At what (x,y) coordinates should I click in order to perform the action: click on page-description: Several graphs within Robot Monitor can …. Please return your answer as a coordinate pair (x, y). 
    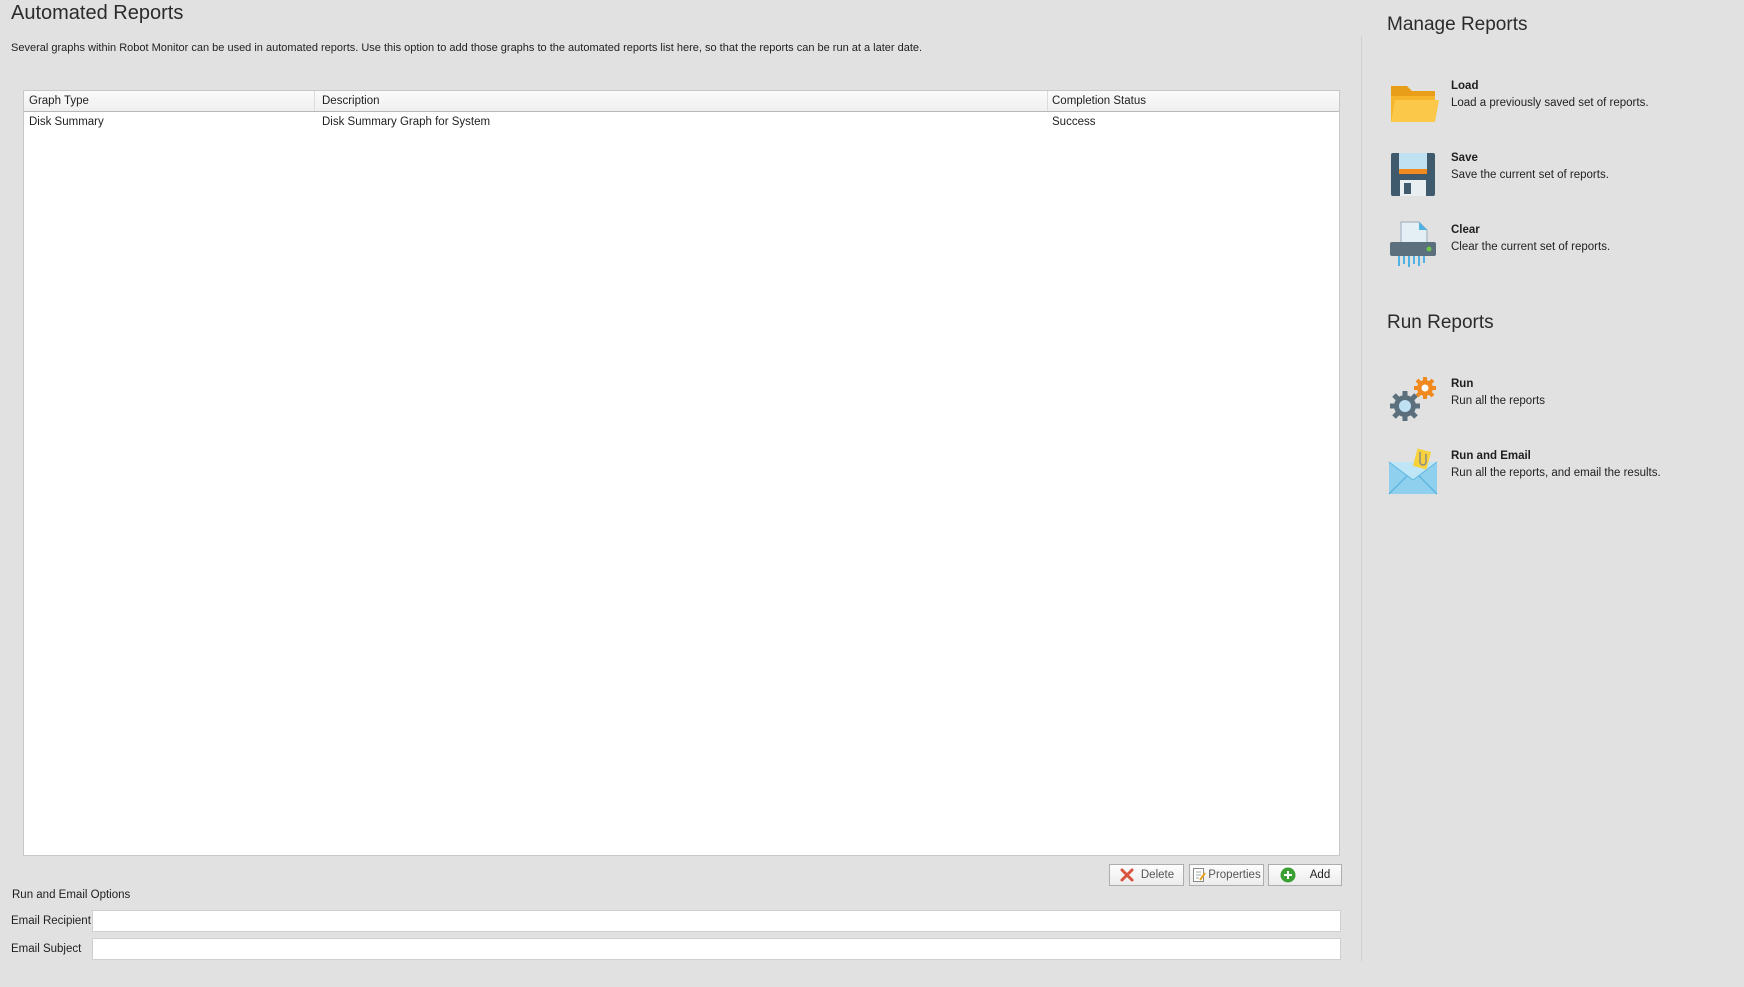
    Looking at the image, I should click on (467, 48).